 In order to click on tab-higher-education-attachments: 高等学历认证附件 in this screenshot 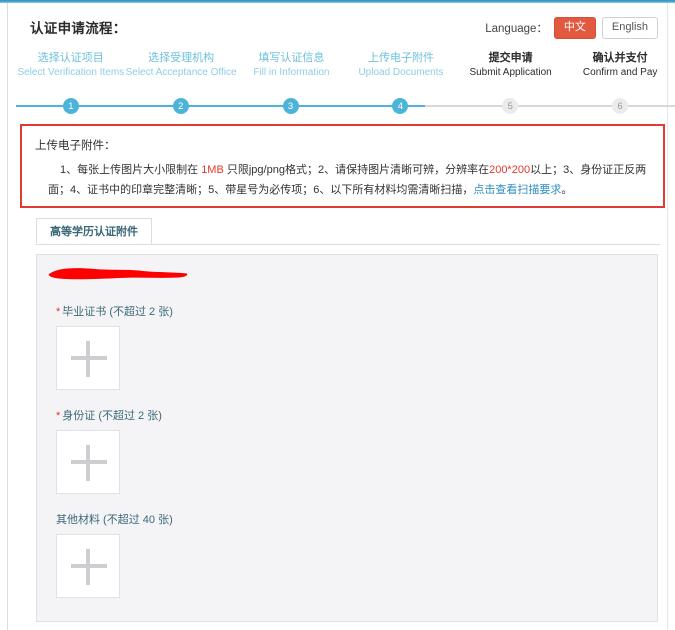, I will do `click(94, 231)`.